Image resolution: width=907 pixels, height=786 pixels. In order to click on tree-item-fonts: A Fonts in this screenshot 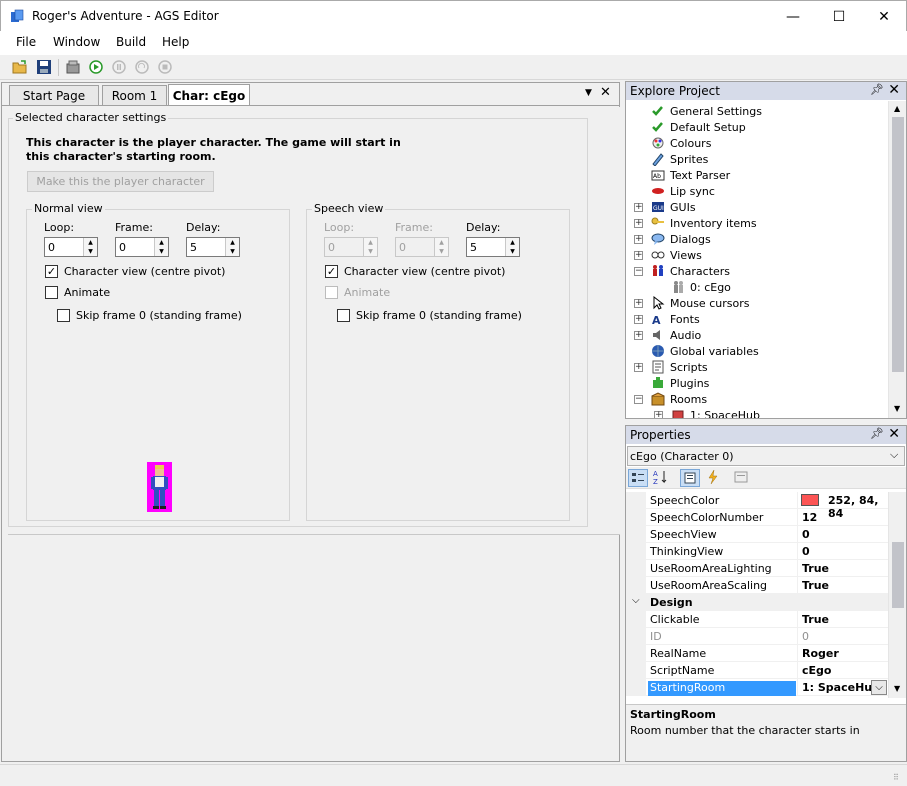, I will do `click(675, 319)`.